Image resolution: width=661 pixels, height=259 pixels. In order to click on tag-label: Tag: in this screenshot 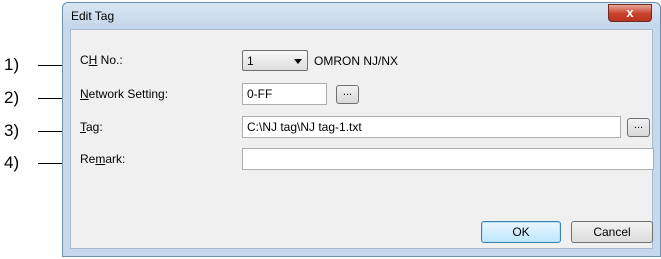, I will do `click(91, 127)`.